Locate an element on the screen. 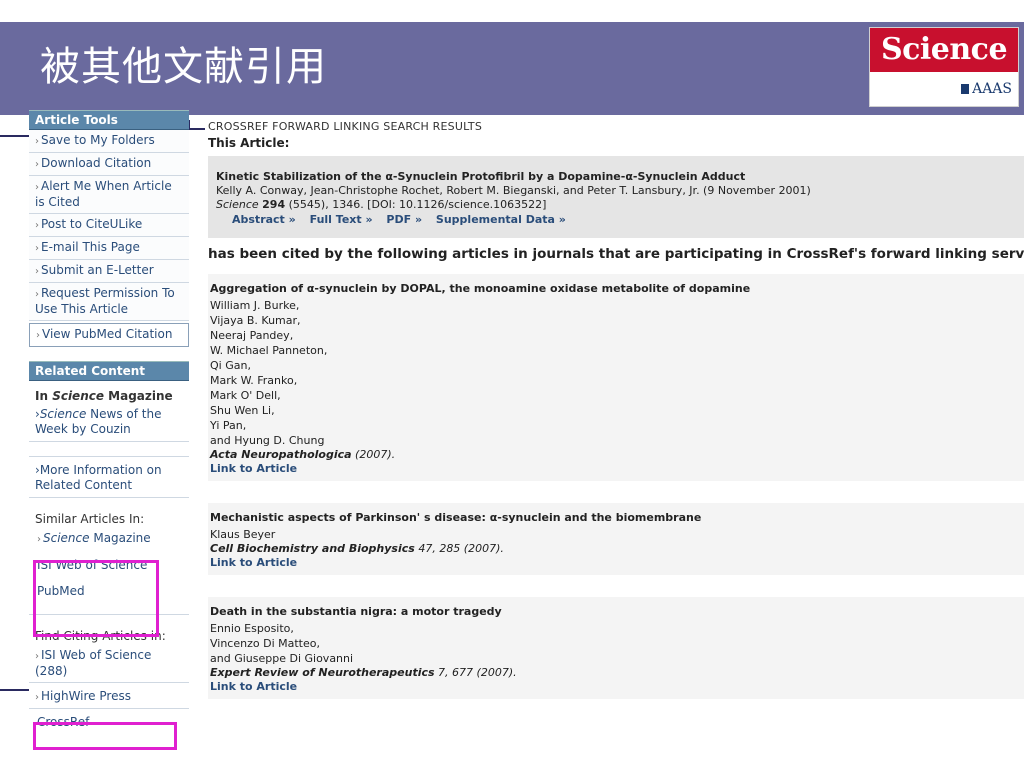 This screenshot has height=768, width=1024. citation-author: Neeraj Pandey, is located at coordinates (252, 335).